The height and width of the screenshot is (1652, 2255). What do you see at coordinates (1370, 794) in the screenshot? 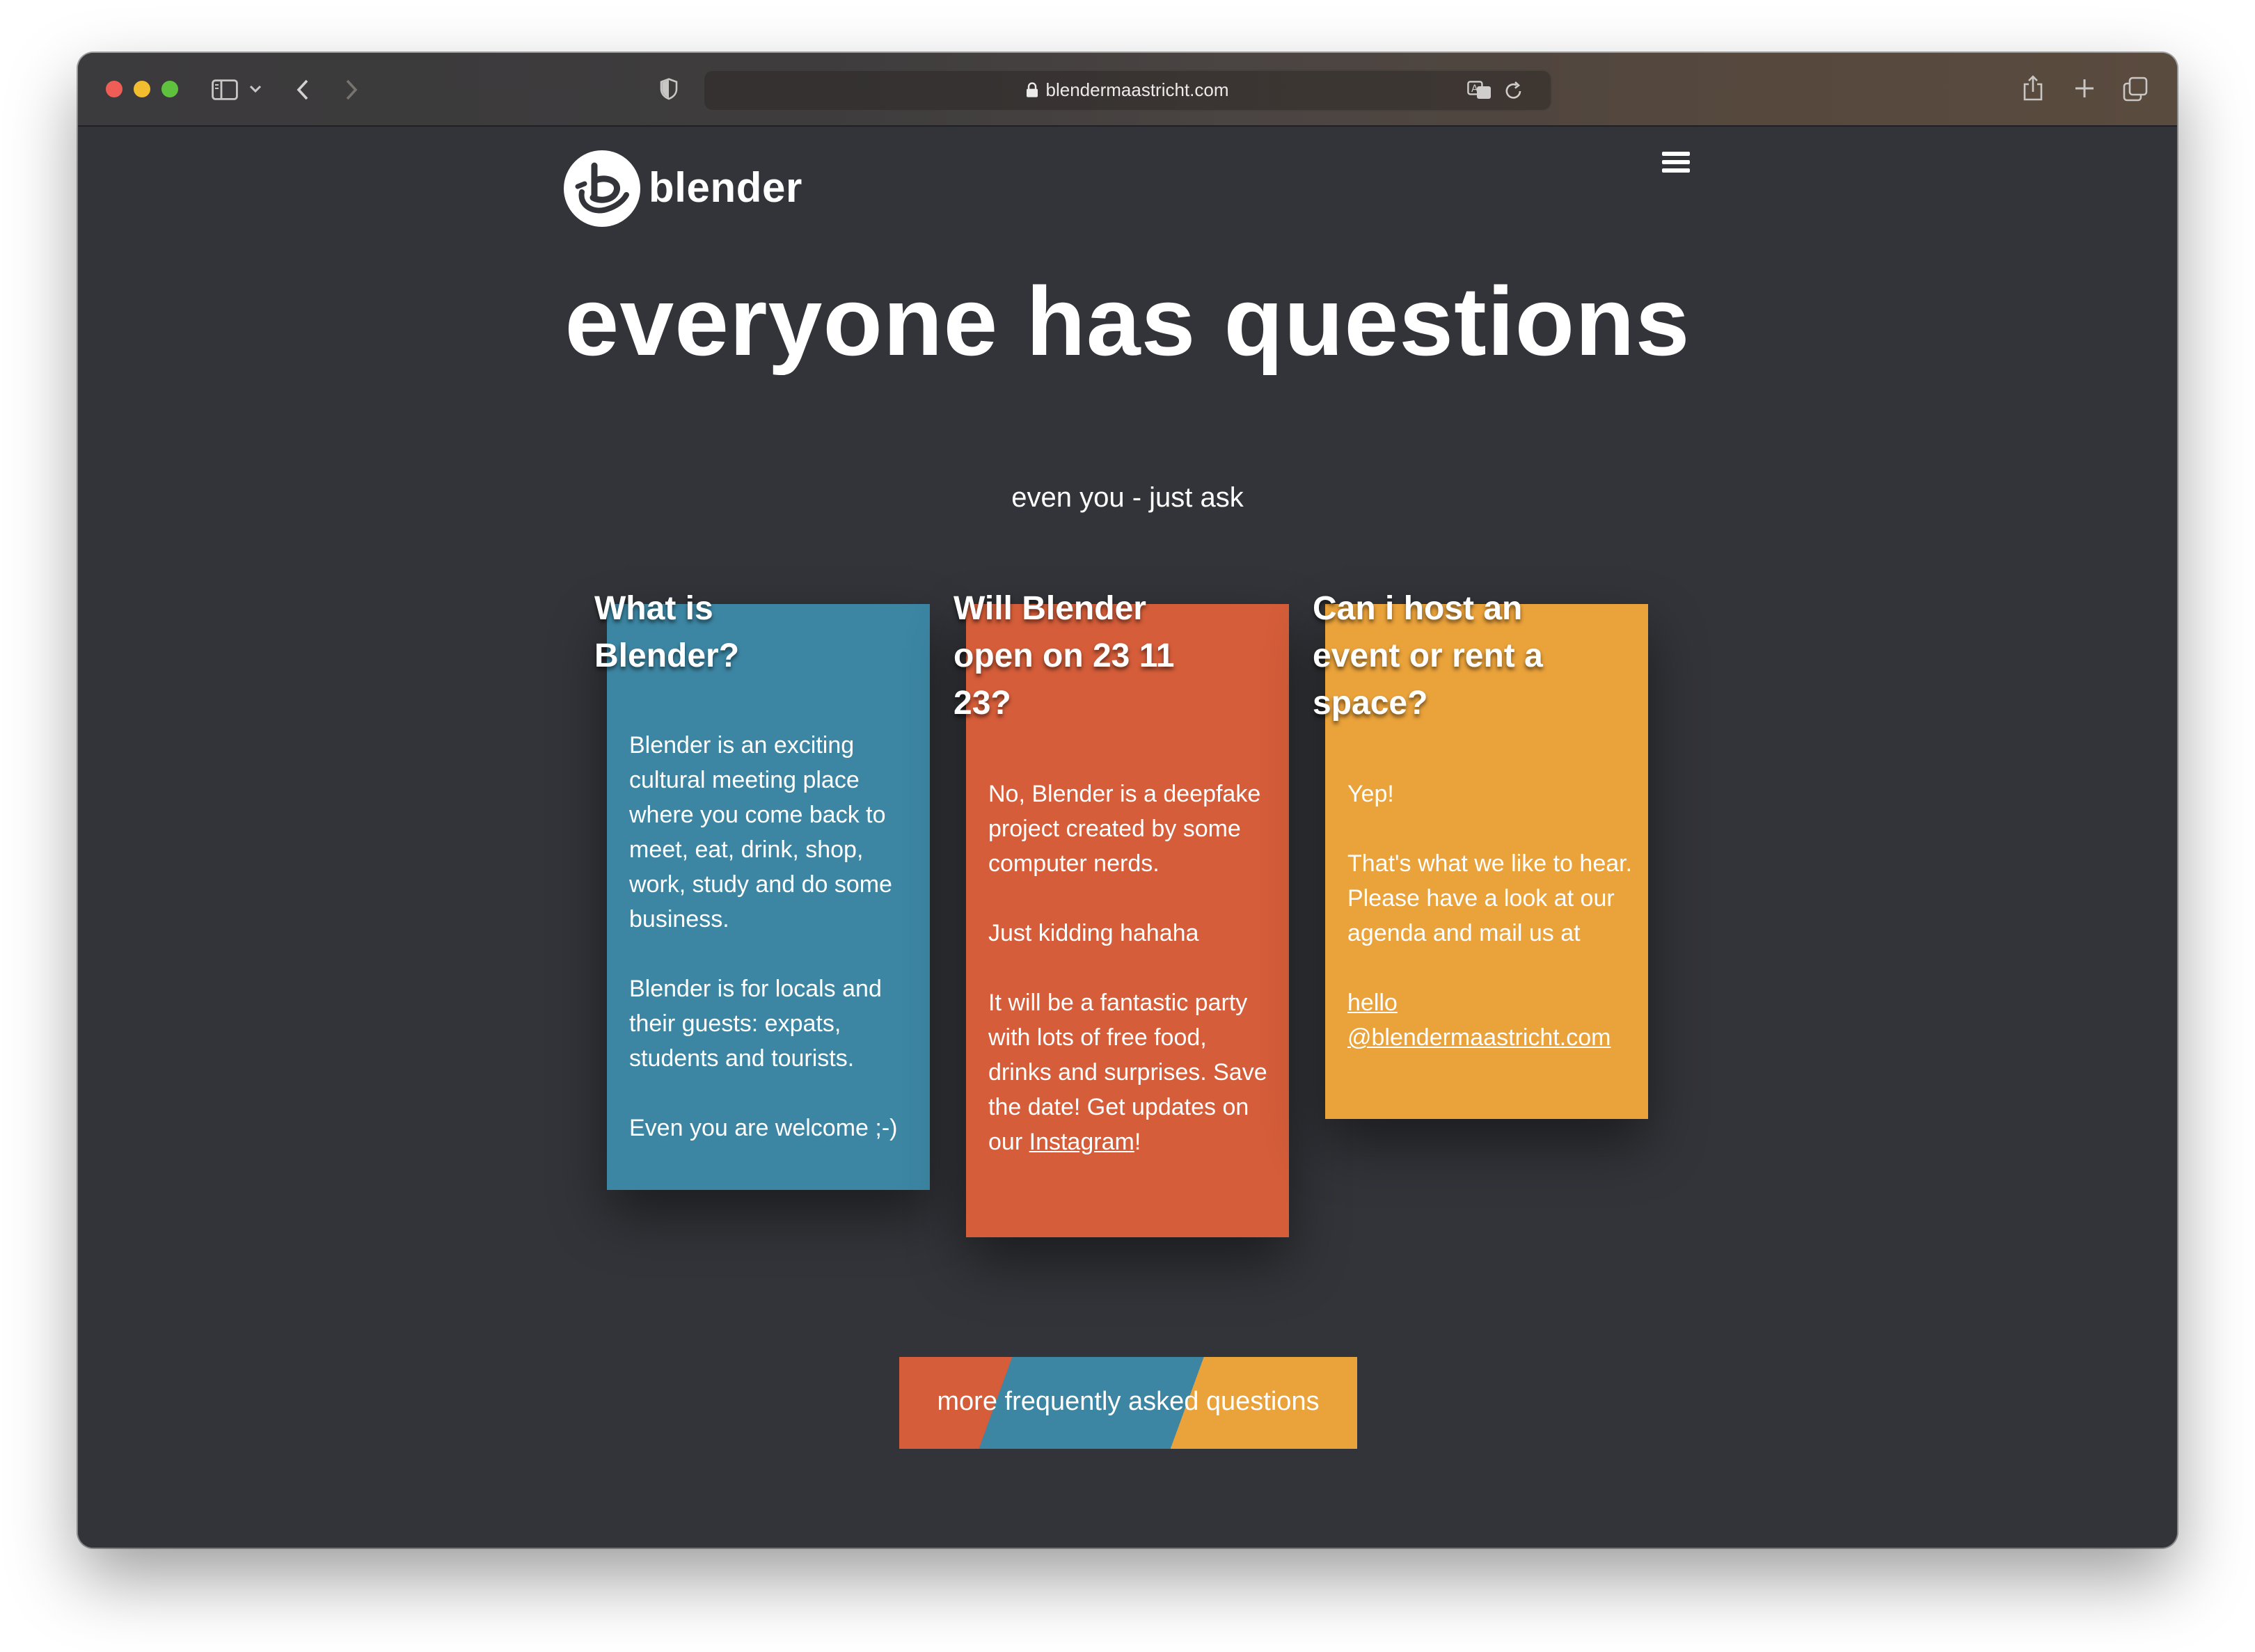
I see `card-paragraph: Yep!` at bounding box center [1370, 794].